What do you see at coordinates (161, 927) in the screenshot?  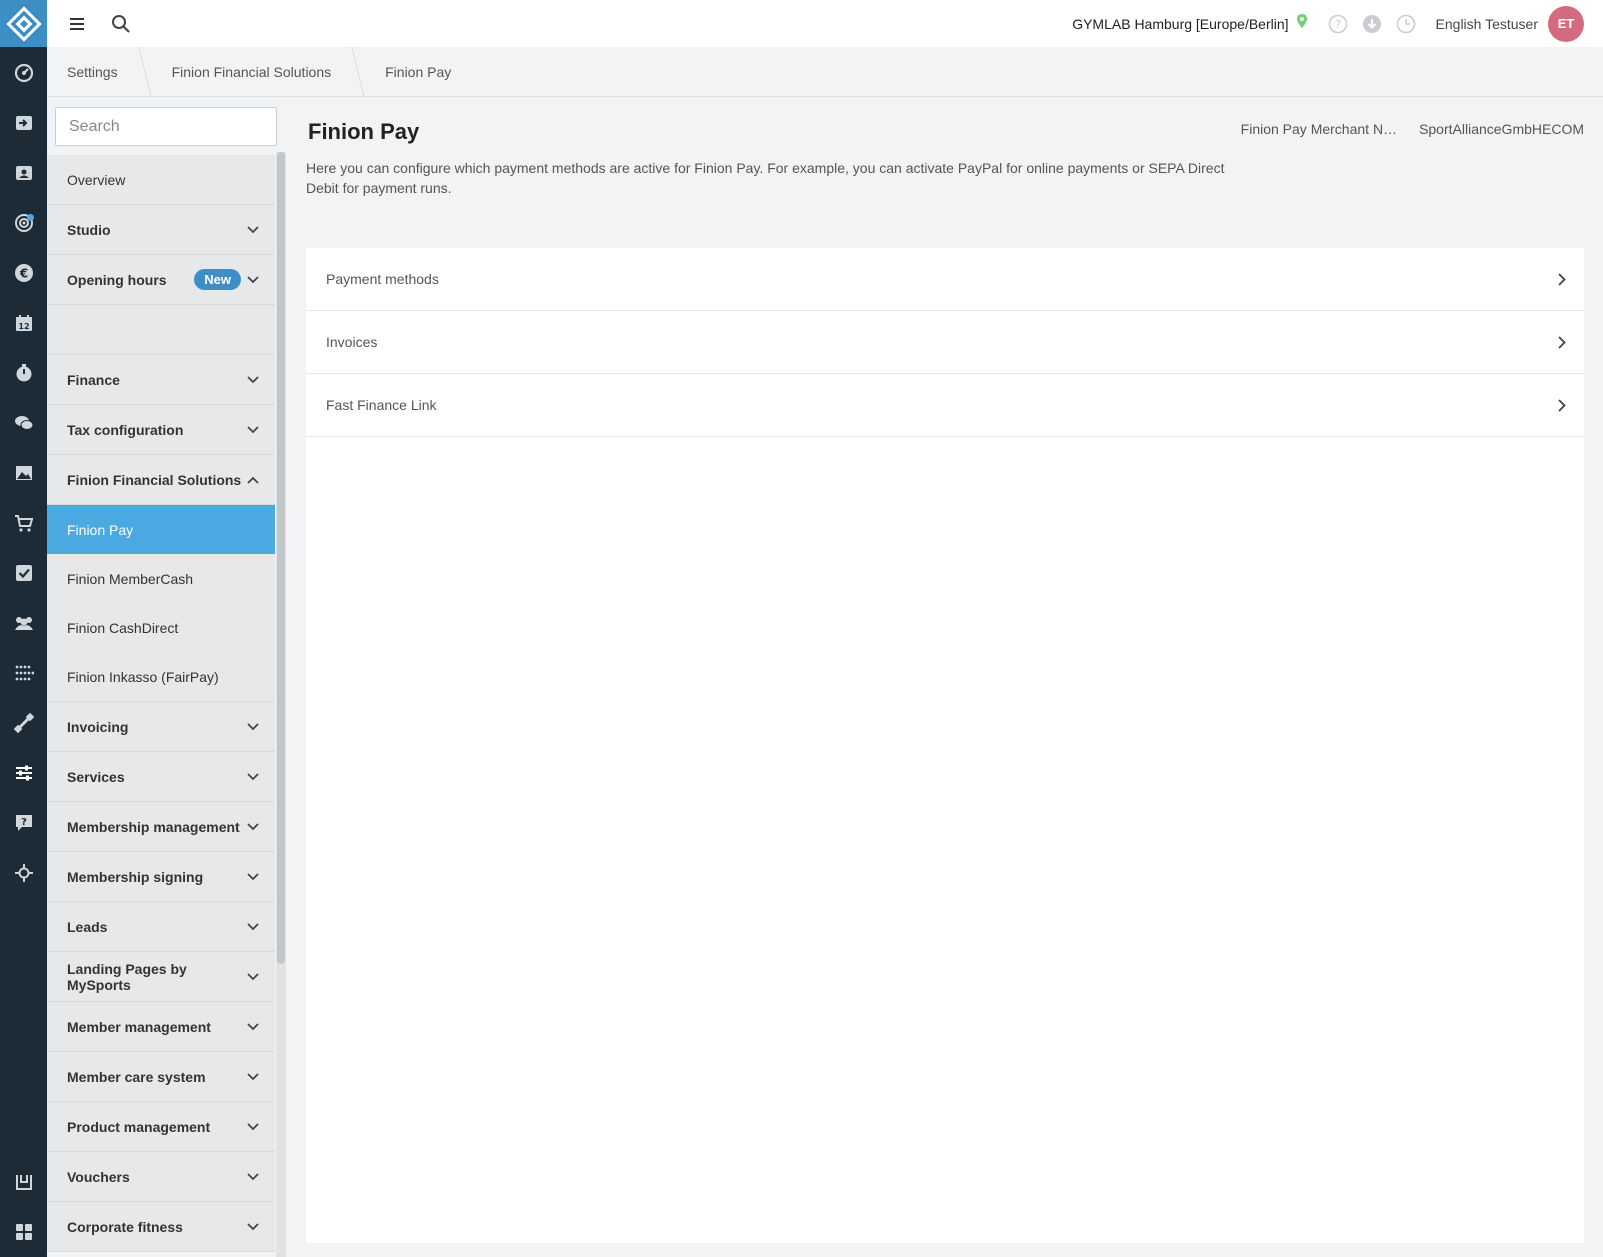 I see `sidebar-item-leads: Leads` at bounding box center [161, 927].